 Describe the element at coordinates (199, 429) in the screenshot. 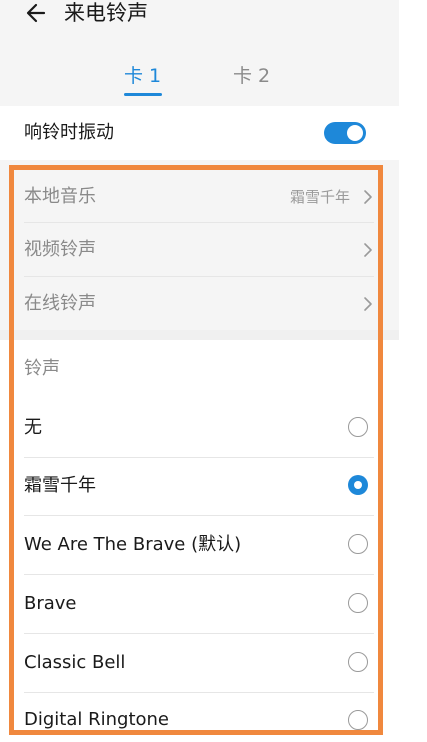

I see `ringtone-item-none: 无` at that location.